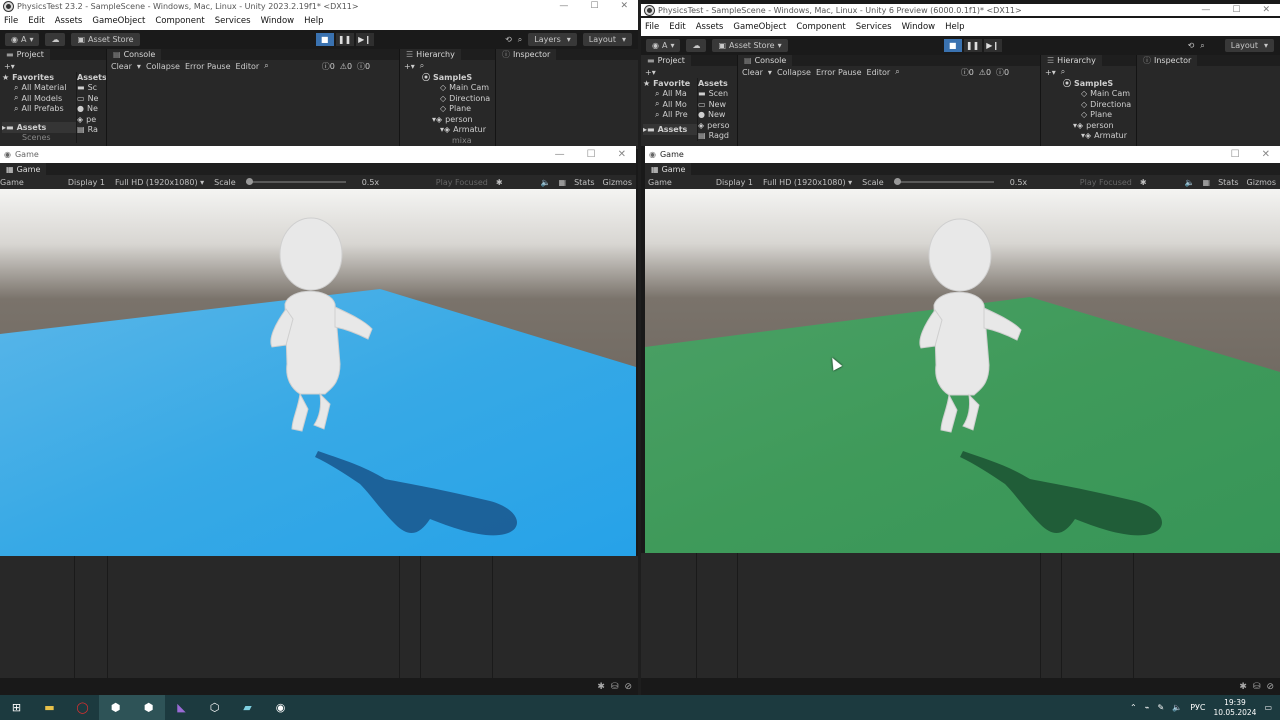 The width and height of the screenshot is (1280, 720). Describe the element at coordinates (458, 140) in the screenshot. I see `hierarchy-item: mixa` at that location.